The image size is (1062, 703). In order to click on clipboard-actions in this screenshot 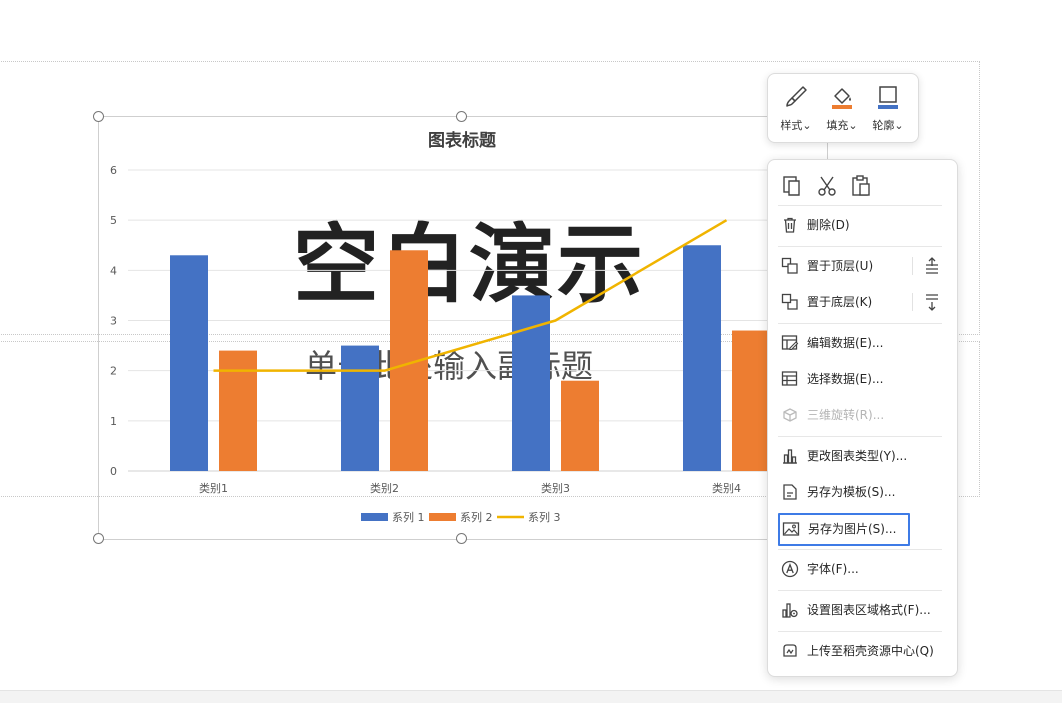, I will do `click(862, 186)`.